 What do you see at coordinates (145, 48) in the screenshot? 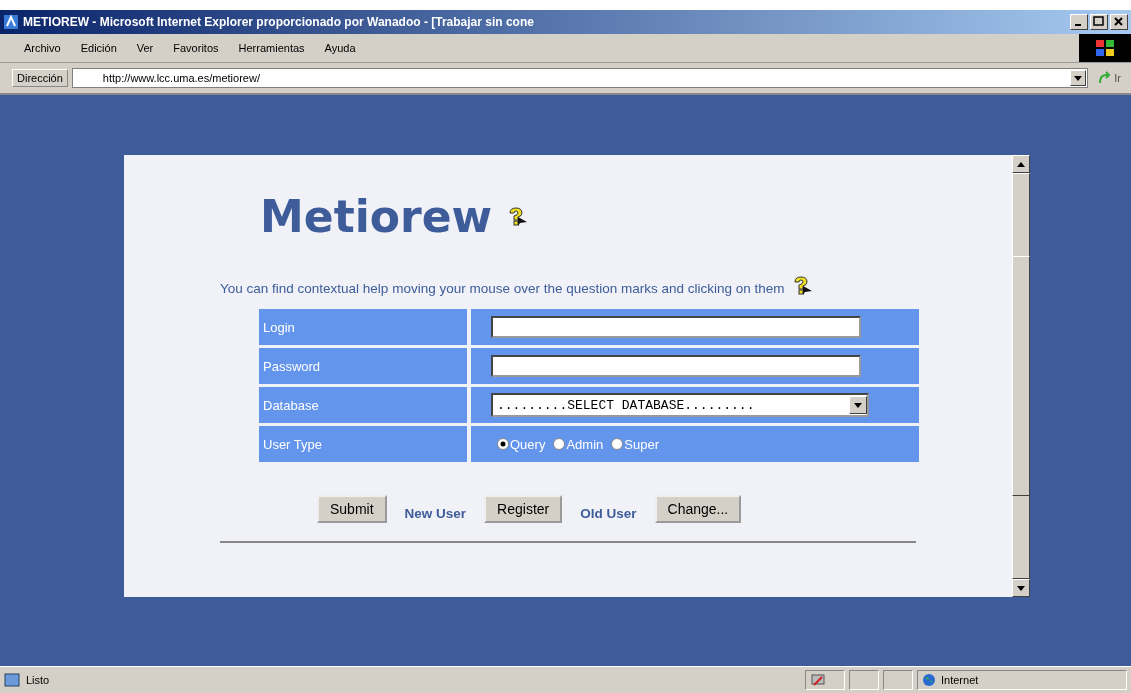
I see `menu-item: Ver` at bounding box center [145, 48].